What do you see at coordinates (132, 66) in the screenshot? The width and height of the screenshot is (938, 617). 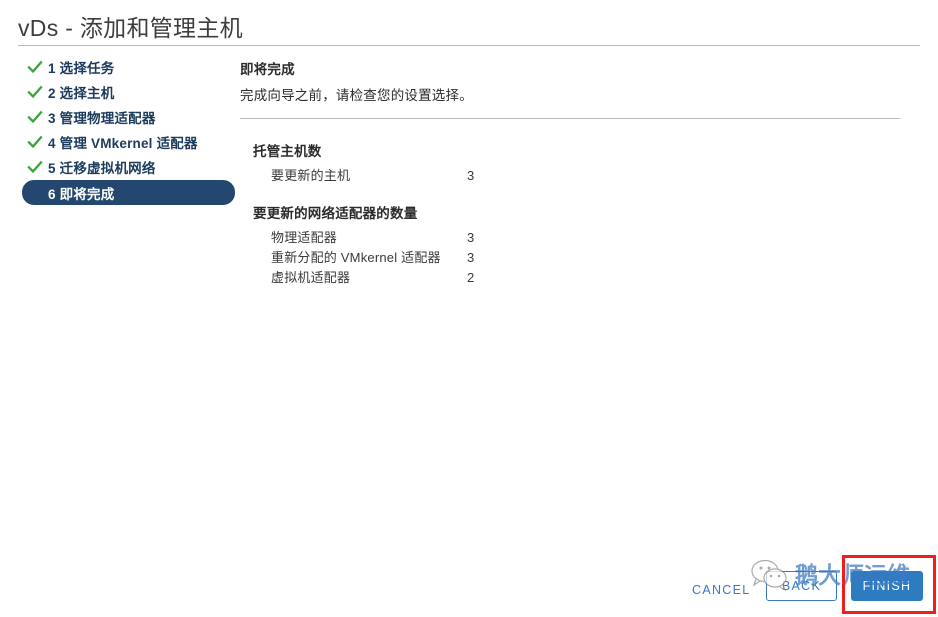 I see `wizard-step-1: 1 选择任务` at bounding box center [132, 66].